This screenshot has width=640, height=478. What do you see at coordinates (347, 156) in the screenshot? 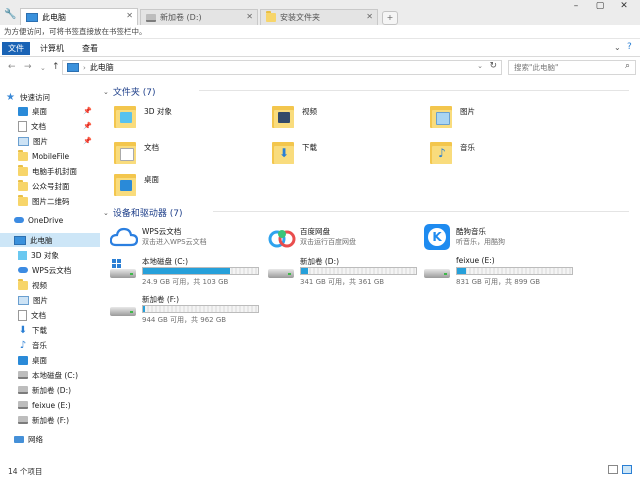
I see `folder-downloads: ⬇ 下载` at bounding box center [347, 156].